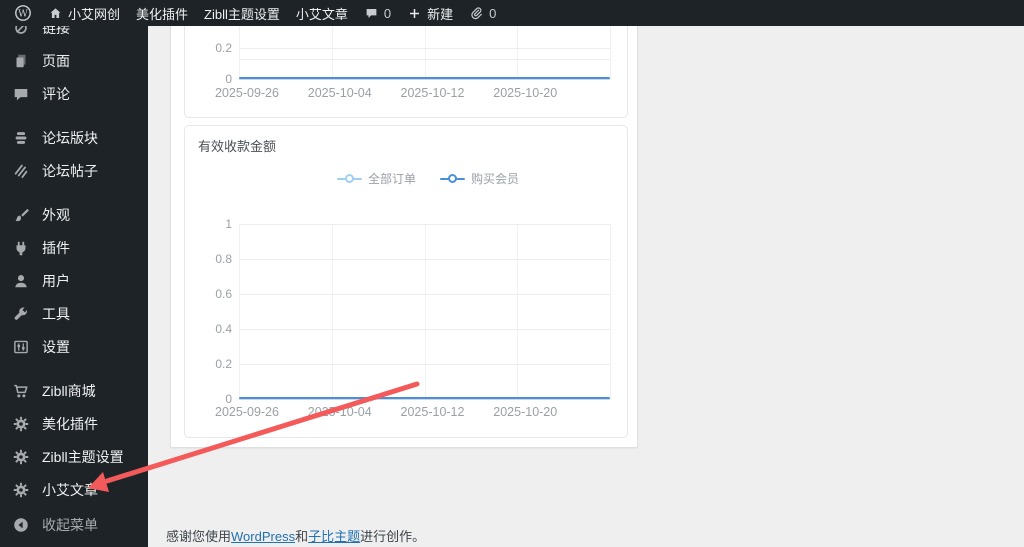 The width and height of the screenshot is (1024, 547). Describe the element at coordinates (74, 137) in the screenshot. I see `sidebar-item-forums: 论坛版块` at that location.